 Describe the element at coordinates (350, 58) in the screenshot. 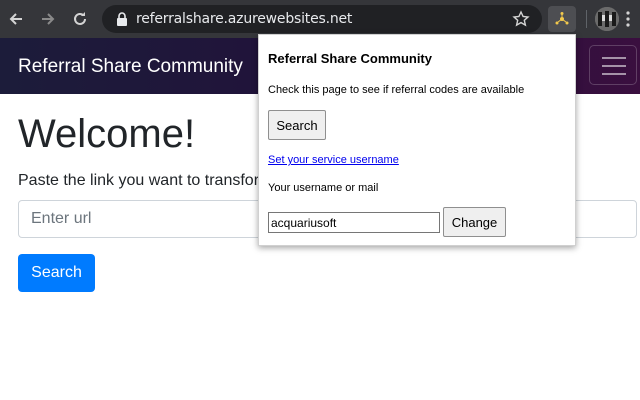

I see `popup-title: Referral Share Community` at that location.